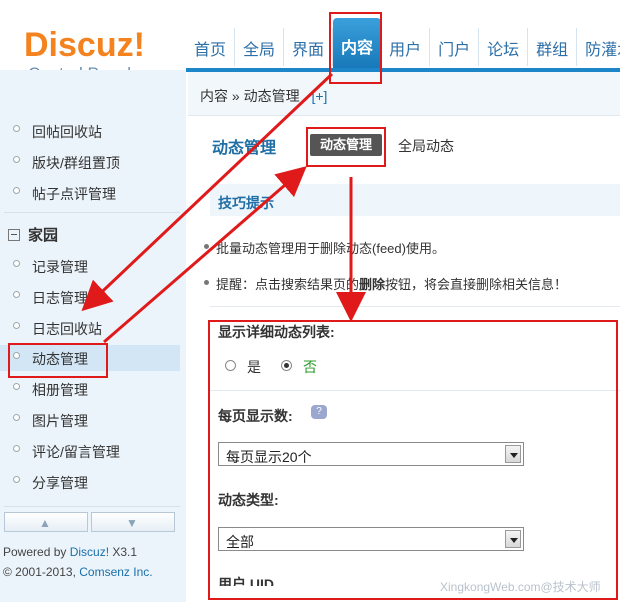  What do you see at coordinates (404, 94) in the screenshot?
I see `breadcrumb-bar: 内容 » 动态管理 [+]` at bounding box center [404, 94].